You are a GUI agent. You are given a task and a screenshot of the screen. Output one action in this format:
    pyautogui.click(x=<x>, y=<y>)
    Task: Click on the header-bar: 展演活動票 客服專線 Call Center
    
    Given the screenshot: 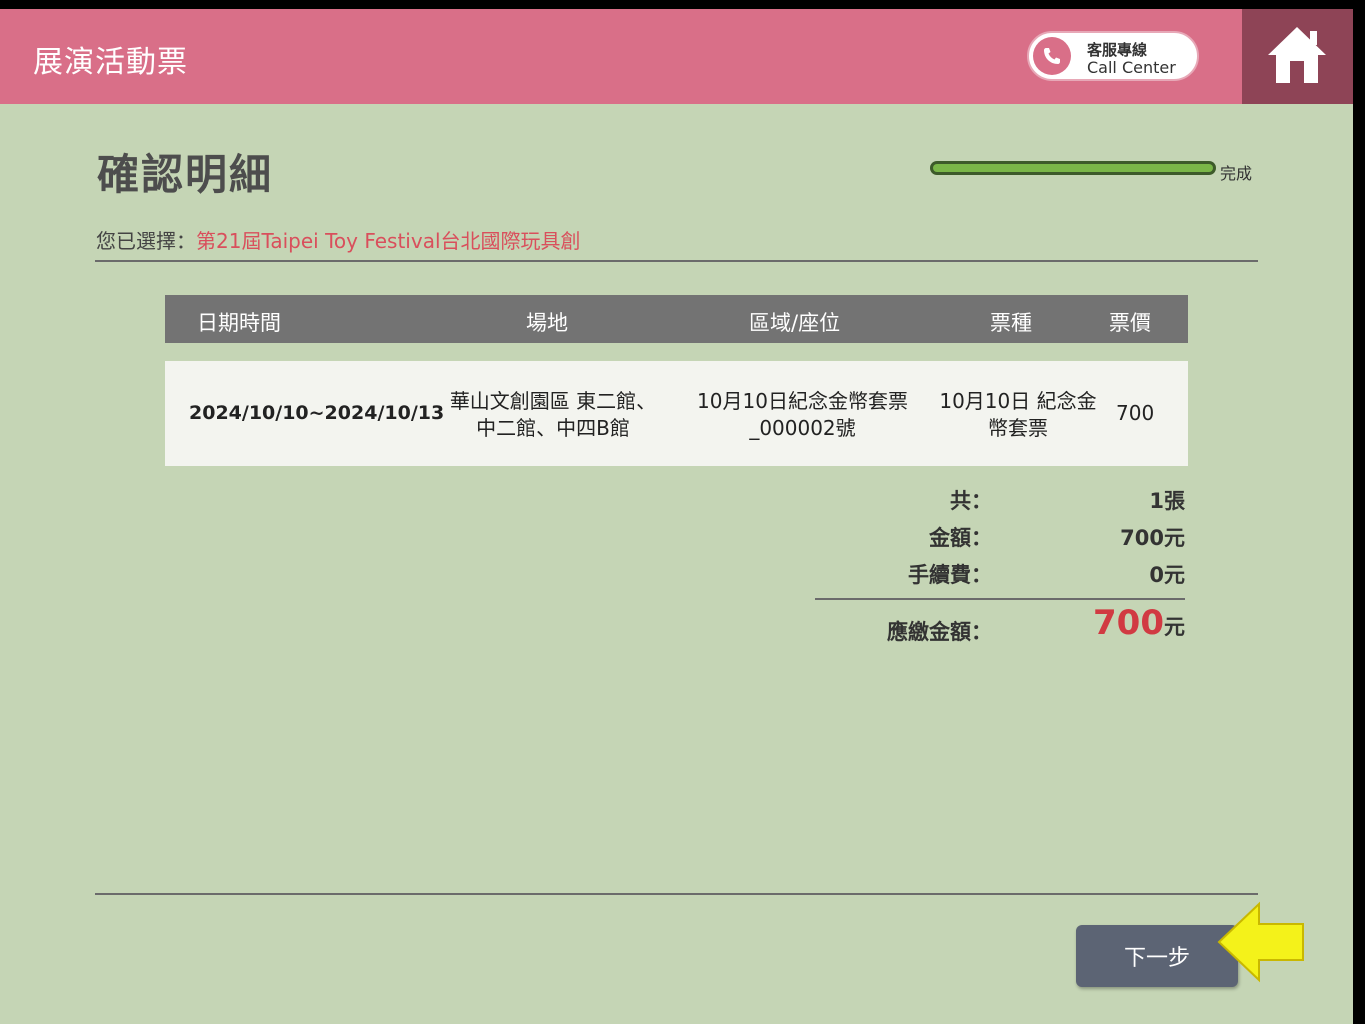 What is the action you would take?
    pyautogui.click(x=676, y=56)
    